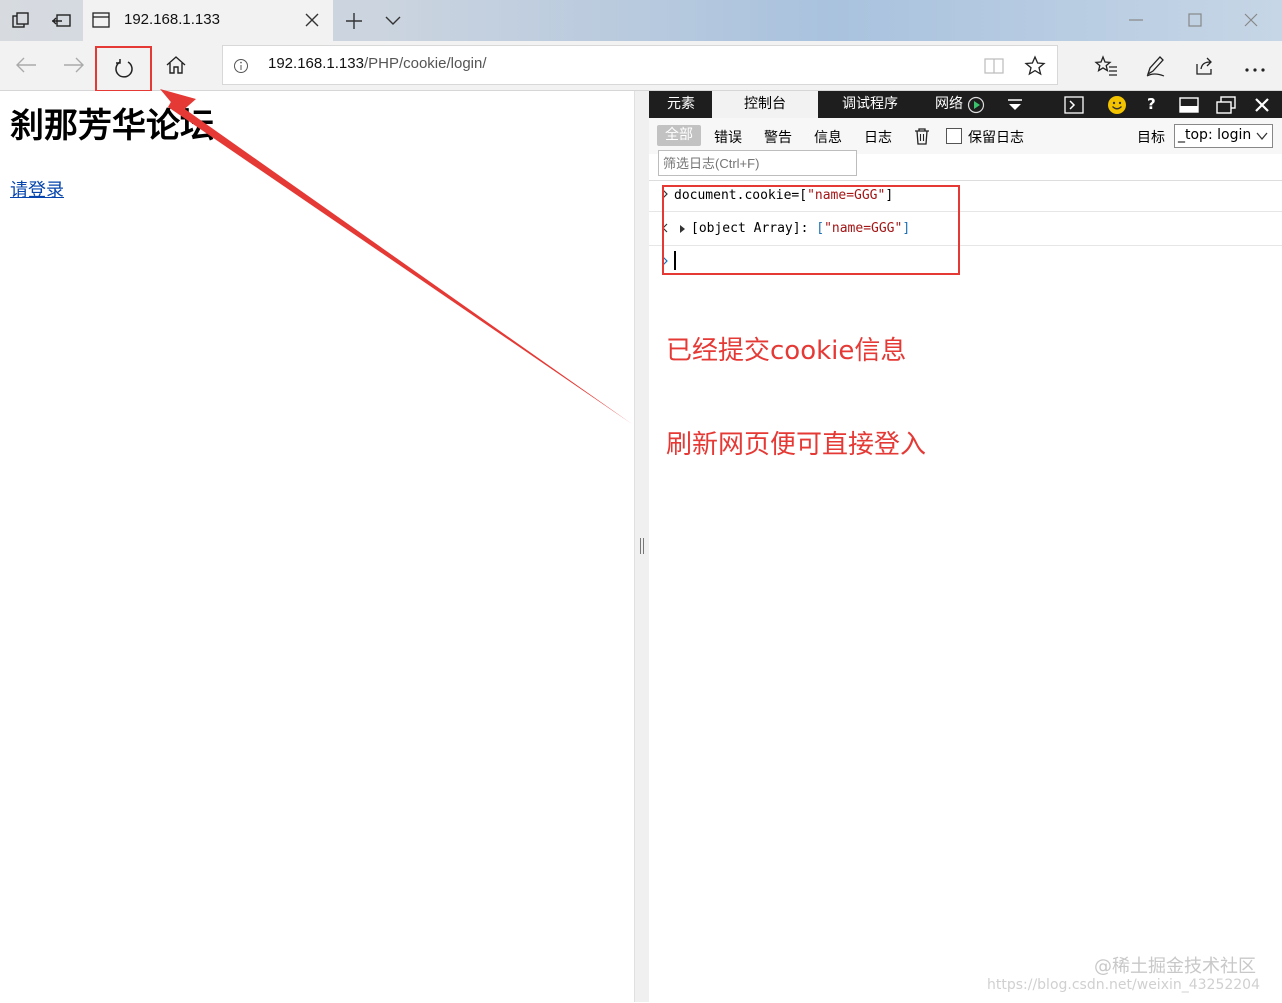 The image size is (1282, 1003). I want to click on splitter-grip-icon, so click(642, 546).